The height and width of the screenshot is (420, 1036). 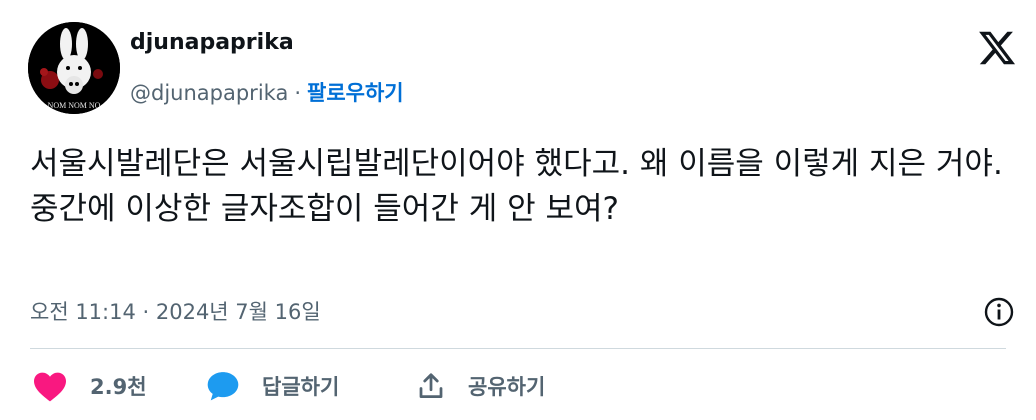 What do you see at coordinates (507, 387) in the screenshot?
I see `share-label: 공유하기` at bounding box center [507, 387].